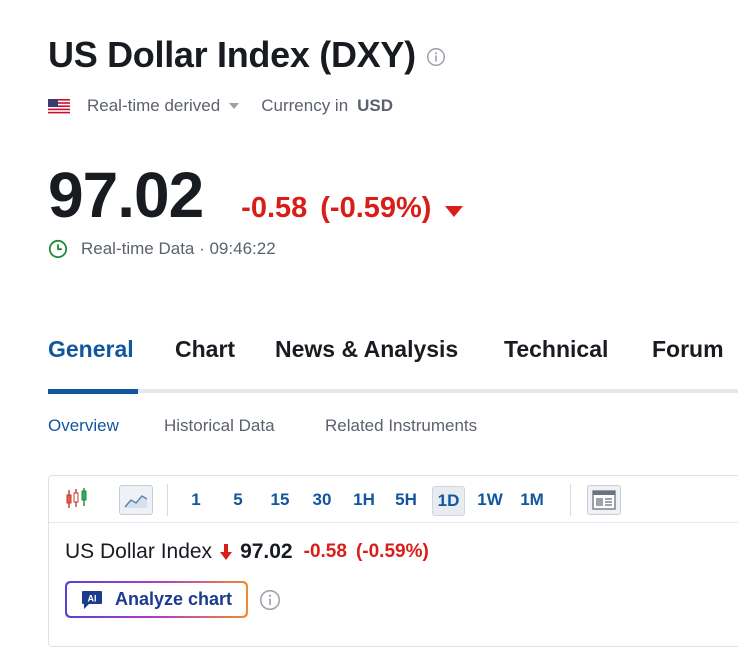 This screenshot has height=647, width=738. What do you see at coordinates (126, 195) in the screenshot?
I see `last-price: 97.02` at bounding box center [126, 195].